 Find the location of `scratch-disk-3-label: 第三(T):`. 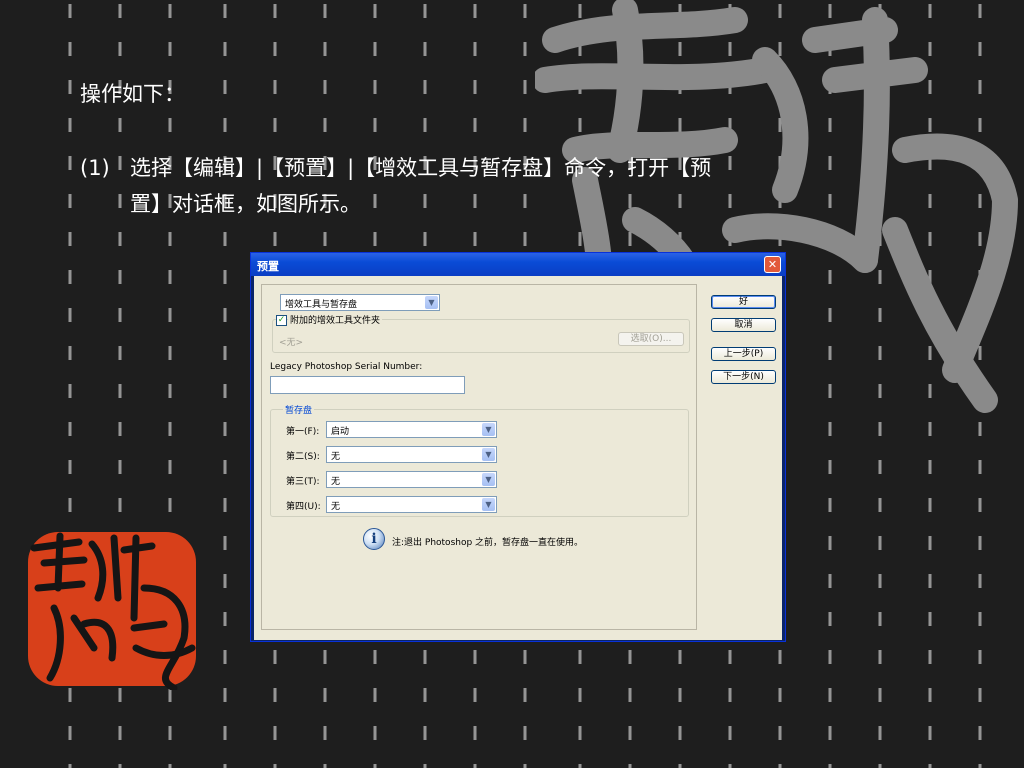

scratch-disk-3-label: 第三(T): is located at coordinates (303, 482).